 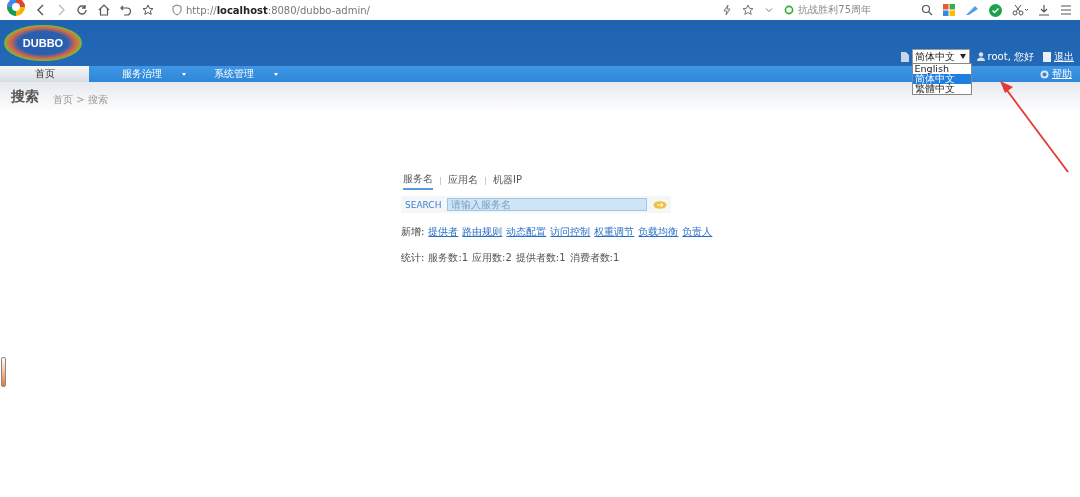 What do you see at coordinates (1062, 74) in the screenshot?
I see `help-link: 帮助` at bounding box center [1062, 74].